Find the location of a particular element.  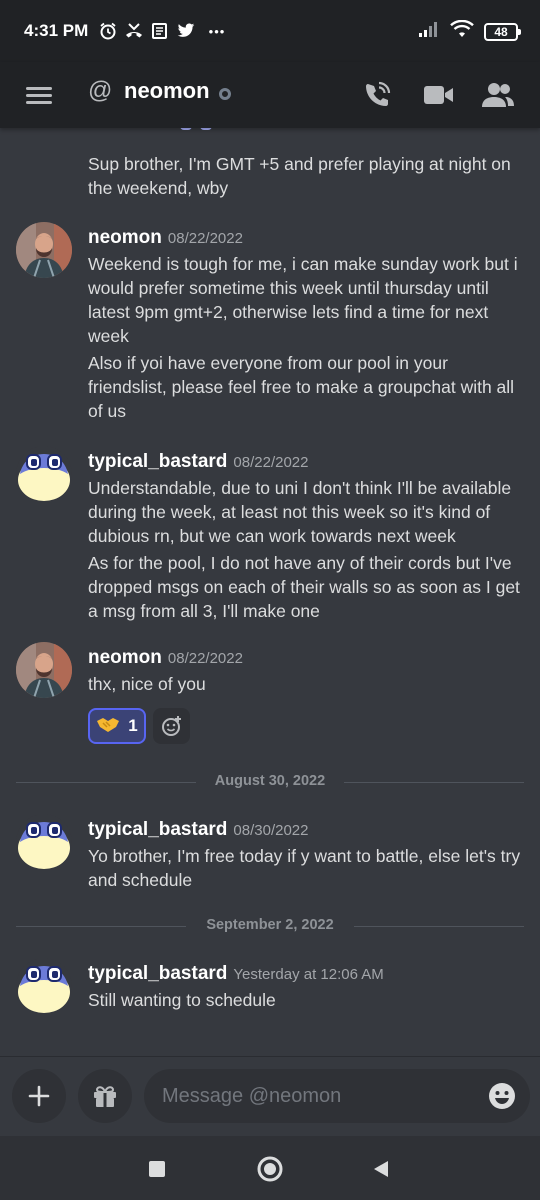

plus-icon is located at coordinates (39, 1096).